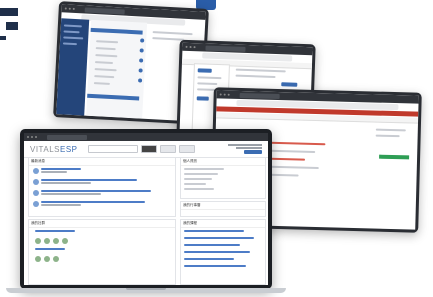 This screenshot has width=433, height=297. I want to click on user-area, so click(245, 149).